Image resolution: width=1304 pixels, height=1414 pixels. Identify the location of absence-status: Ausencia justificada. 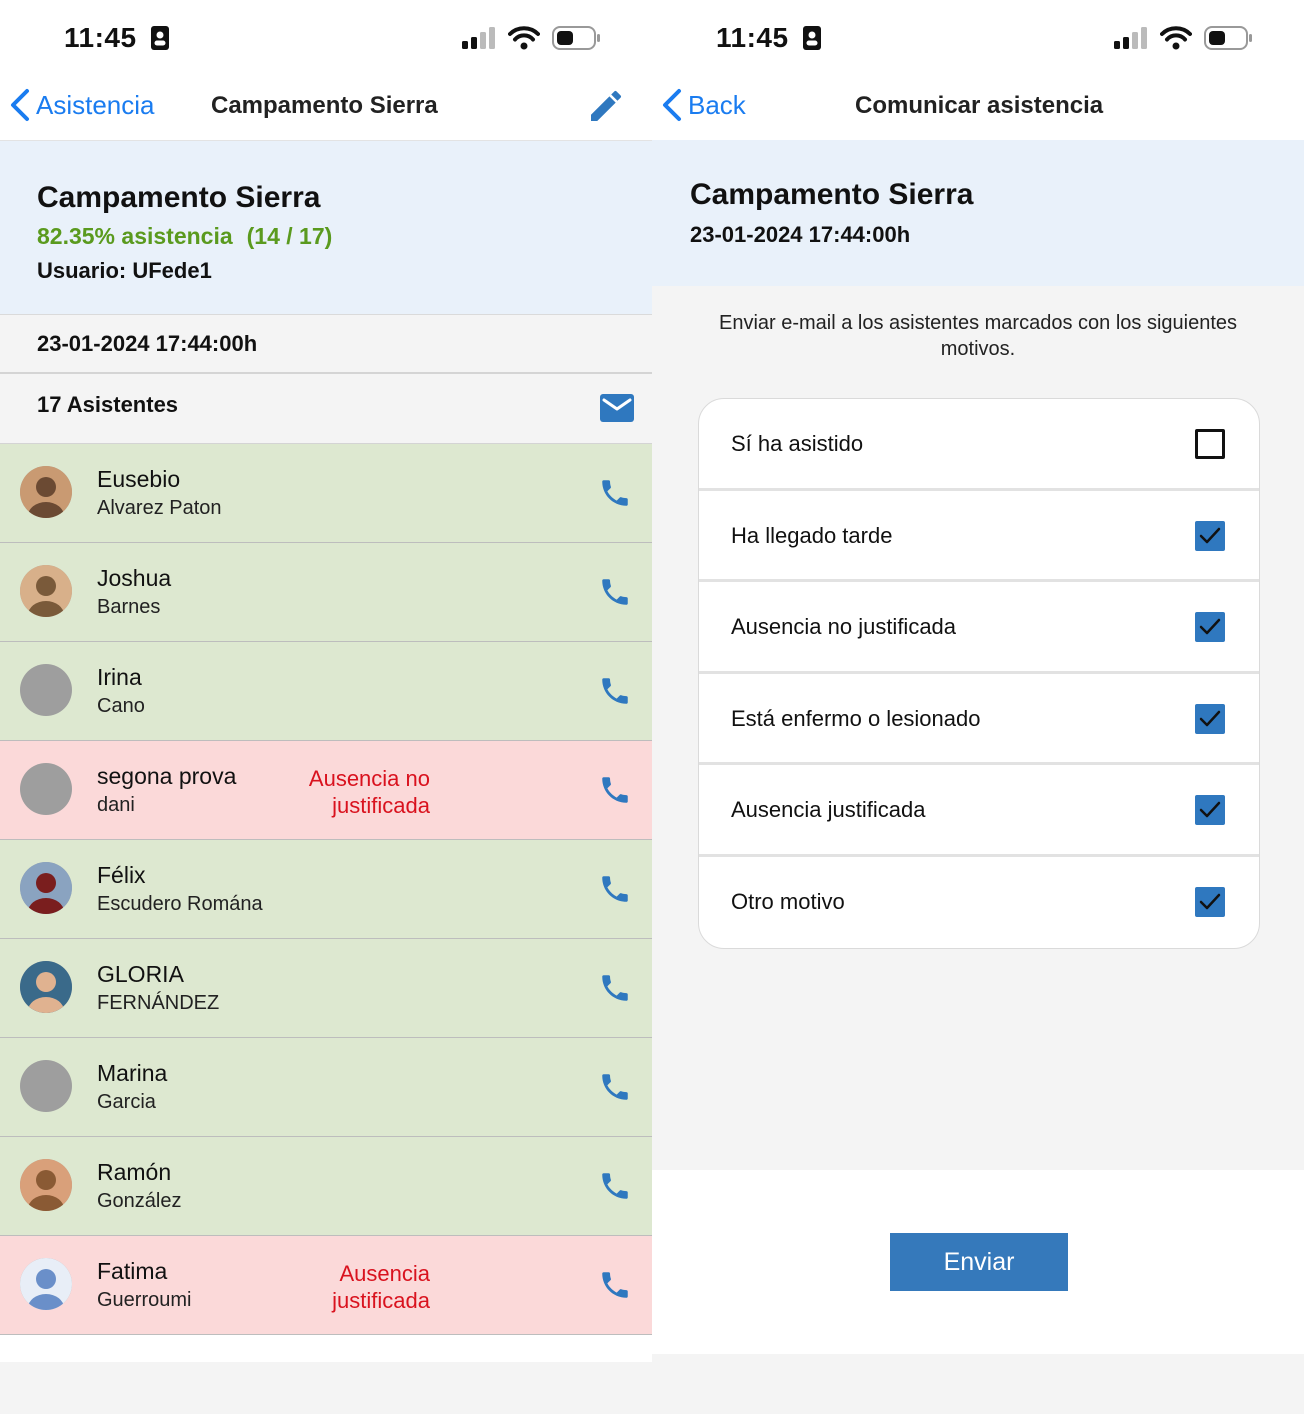
(381, 1287).